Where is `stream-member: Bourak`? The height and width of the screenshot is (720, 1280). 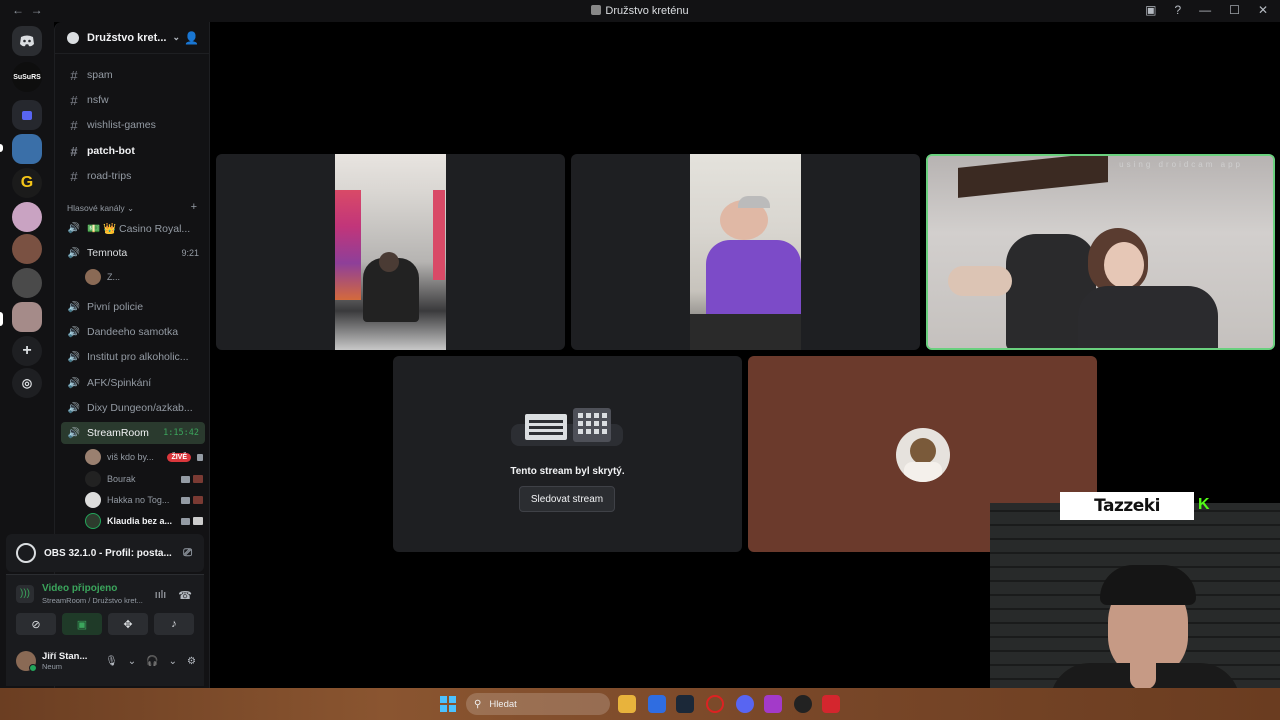 stream-member: Bourak is located at coordinates (144, 479).